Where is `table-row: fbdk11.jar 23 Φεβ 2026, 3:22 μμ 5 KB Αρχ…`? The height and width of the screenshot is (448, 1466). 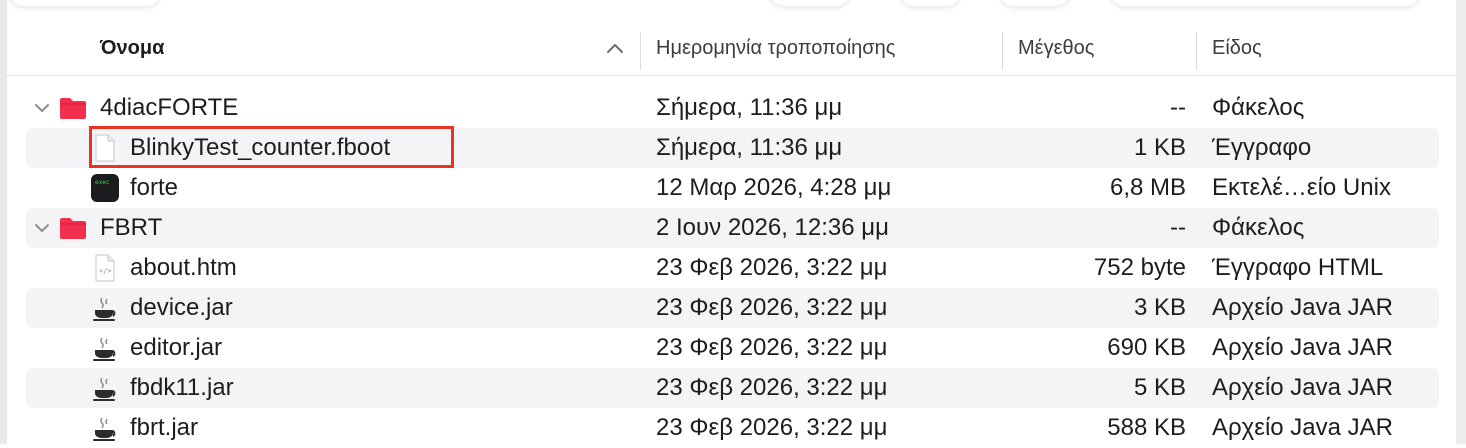
table-row: fbdk11.jar 23 Φεβ 2026, 3:22 μμ 5 KB Αρχ… is located at coordinates (732, 388).